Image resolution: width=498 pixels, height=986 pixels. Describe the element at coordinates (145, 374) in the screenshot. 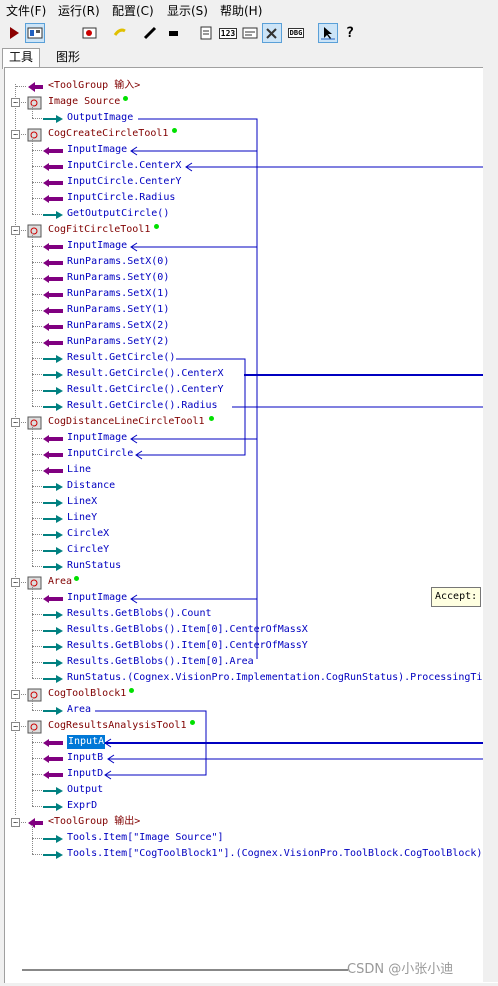

I see `output-terminal: Result.GetCircle().CenterX` at that location.